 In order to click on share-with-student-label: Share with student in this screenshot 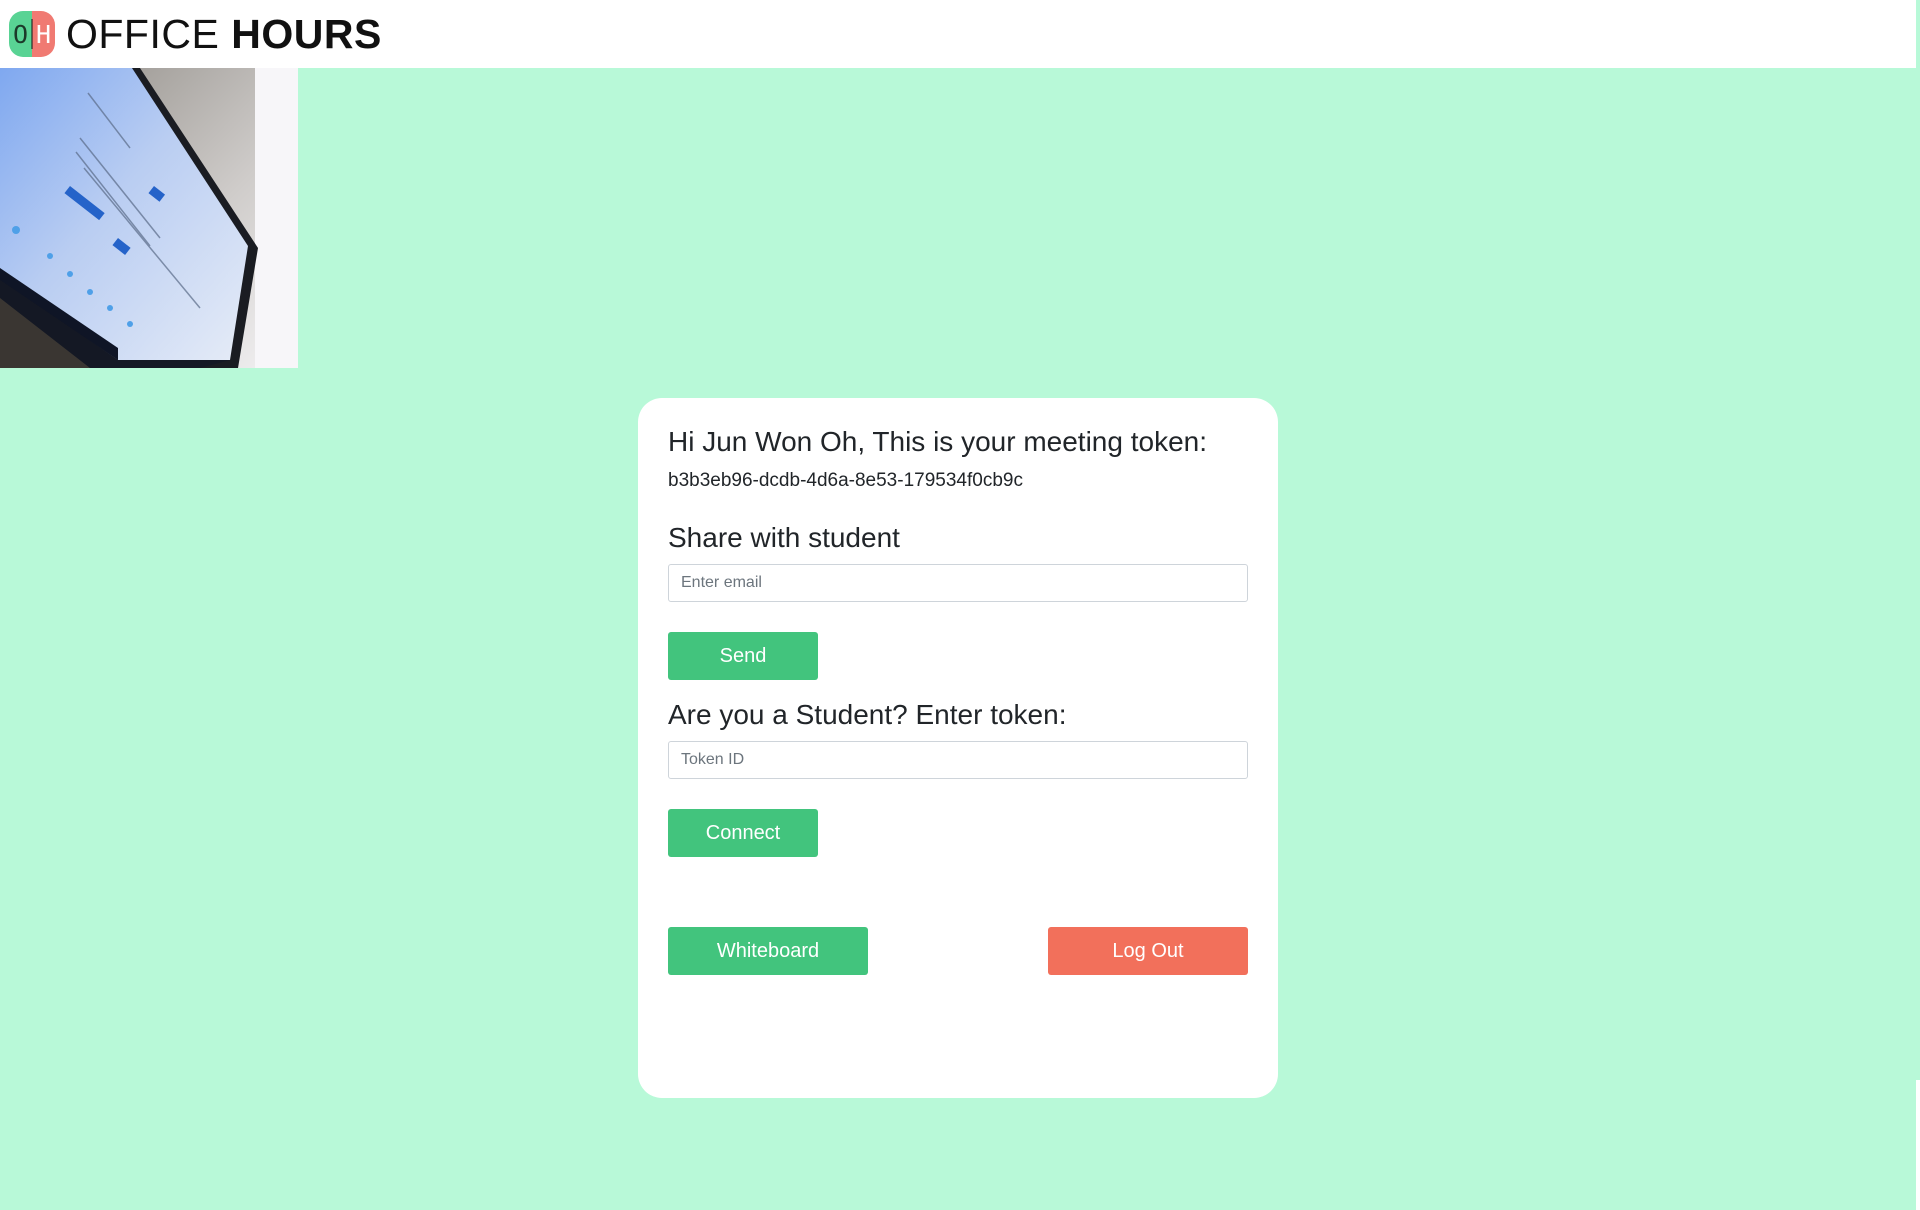, I will do `click(784, 537)`.